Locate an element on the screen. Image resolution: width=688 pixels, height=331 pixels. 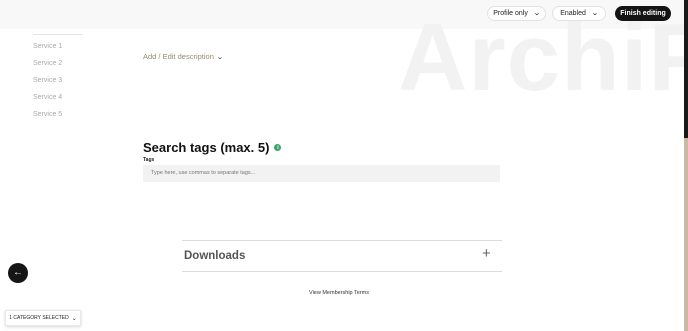
watermark-text: ArchiP is located at coordinates (543, 58).